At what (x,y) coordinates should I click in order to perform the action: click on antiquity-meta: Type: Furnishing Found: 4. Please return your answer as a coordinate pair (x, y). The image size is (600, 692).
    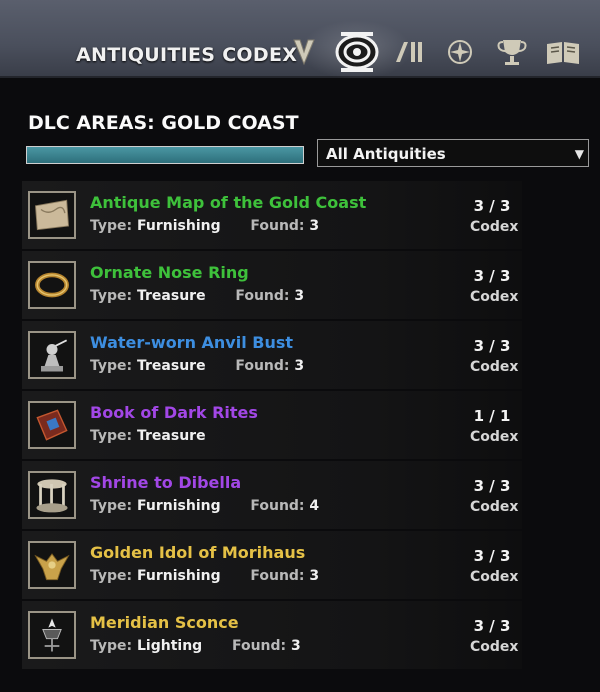
    Looking at the image, I should click on (204, 506).